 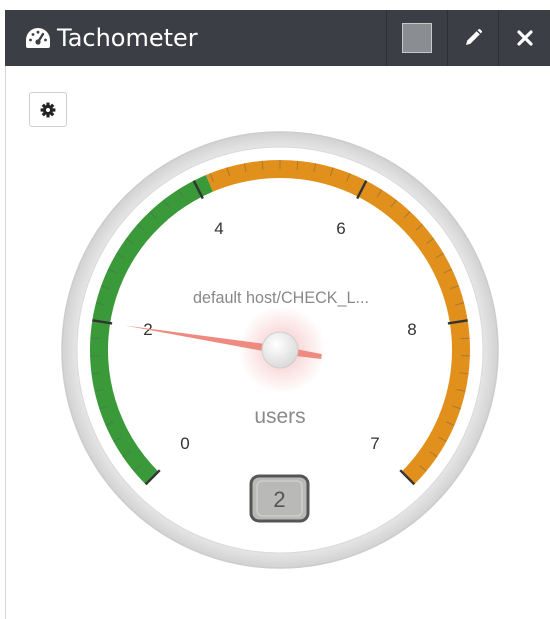 I want to click on gauge-settings-button, so click(x=48, y=109).